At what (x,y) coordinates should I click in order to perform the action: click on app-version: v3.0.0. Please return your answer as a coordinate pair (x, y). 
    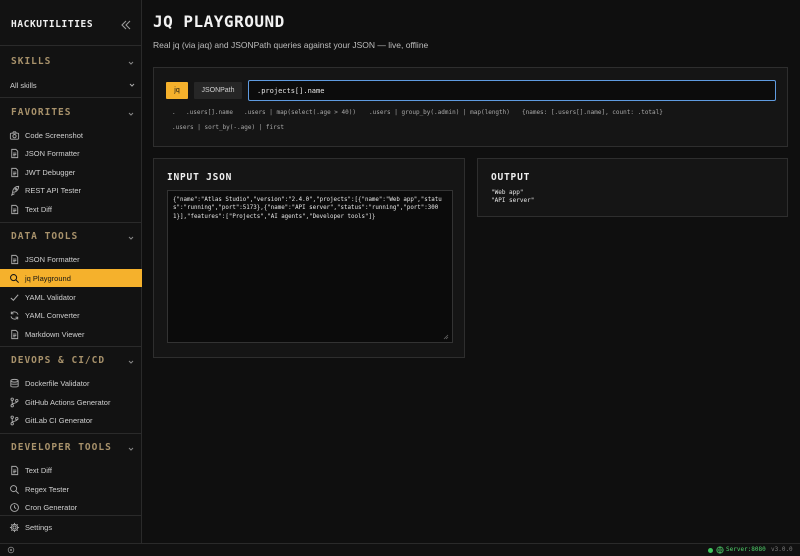
    Looking at the image, I should click on (782, 549).